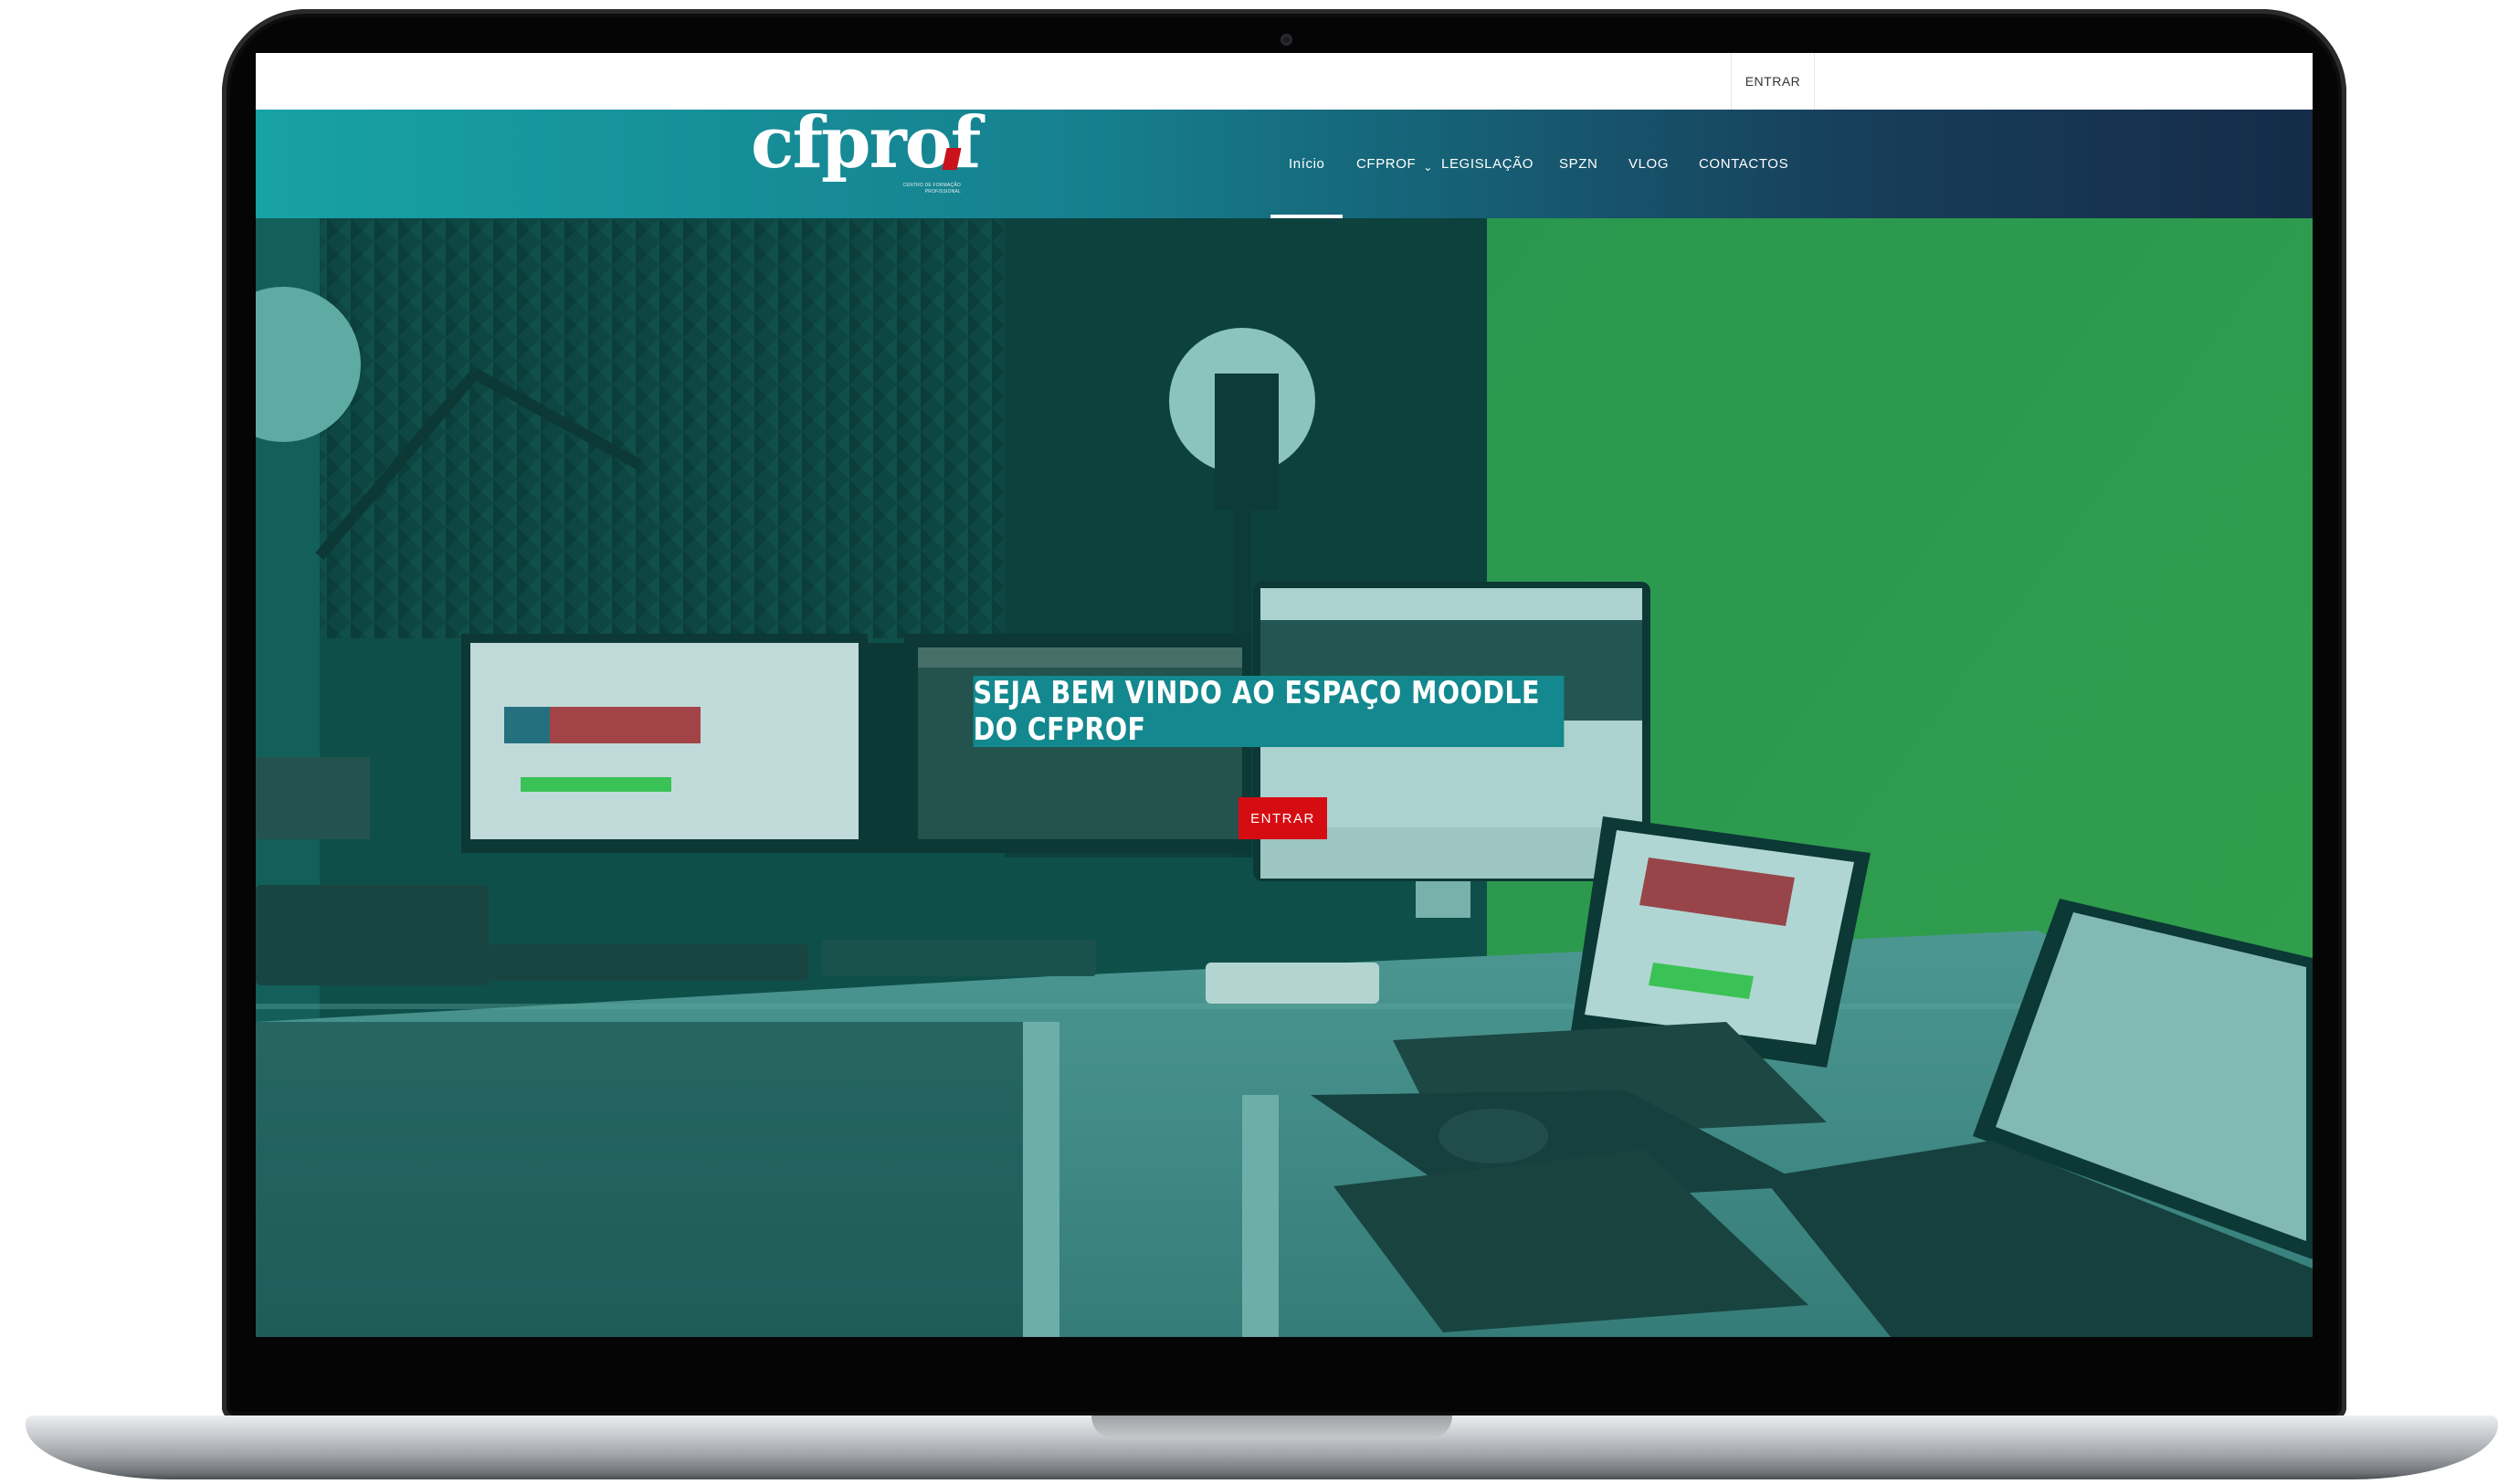 The width and height of the screenshot is (2498, 1484). I want to click on nav-item-label: CONTACTOS, so click(1744, 164).